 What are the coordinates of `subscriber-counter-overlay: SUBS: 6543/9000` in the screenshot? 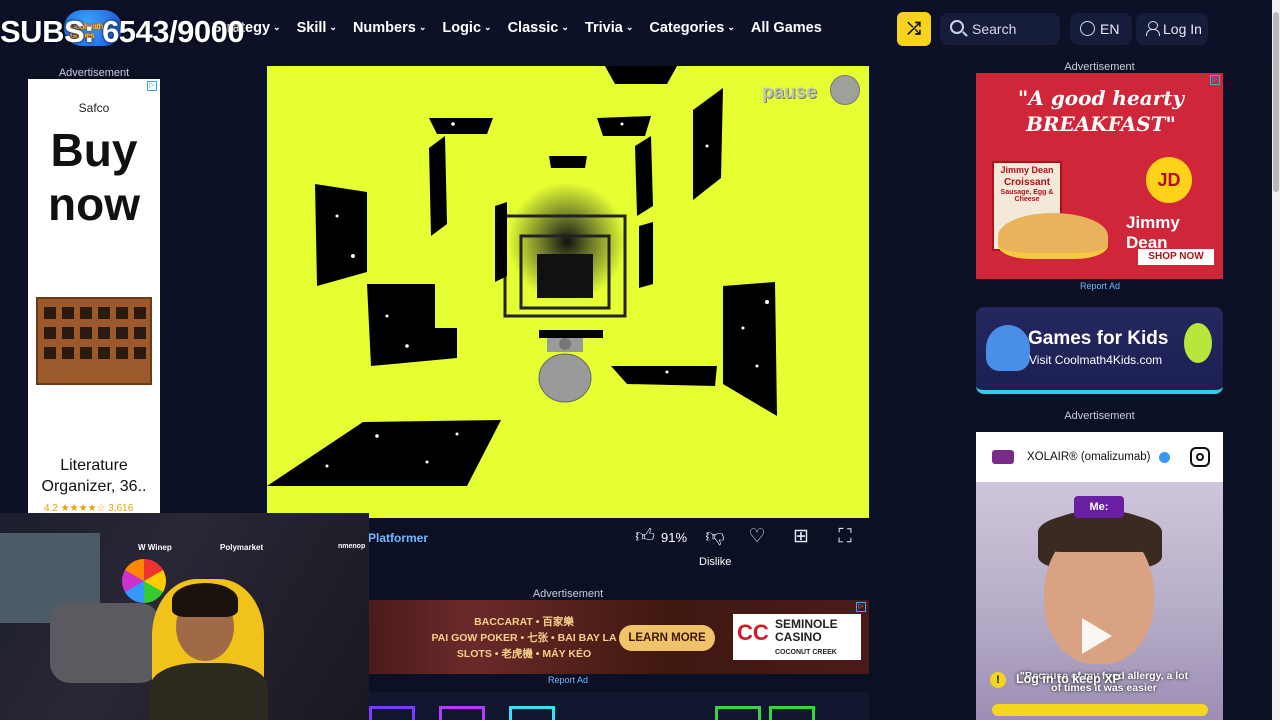 It's located at (122, 31).